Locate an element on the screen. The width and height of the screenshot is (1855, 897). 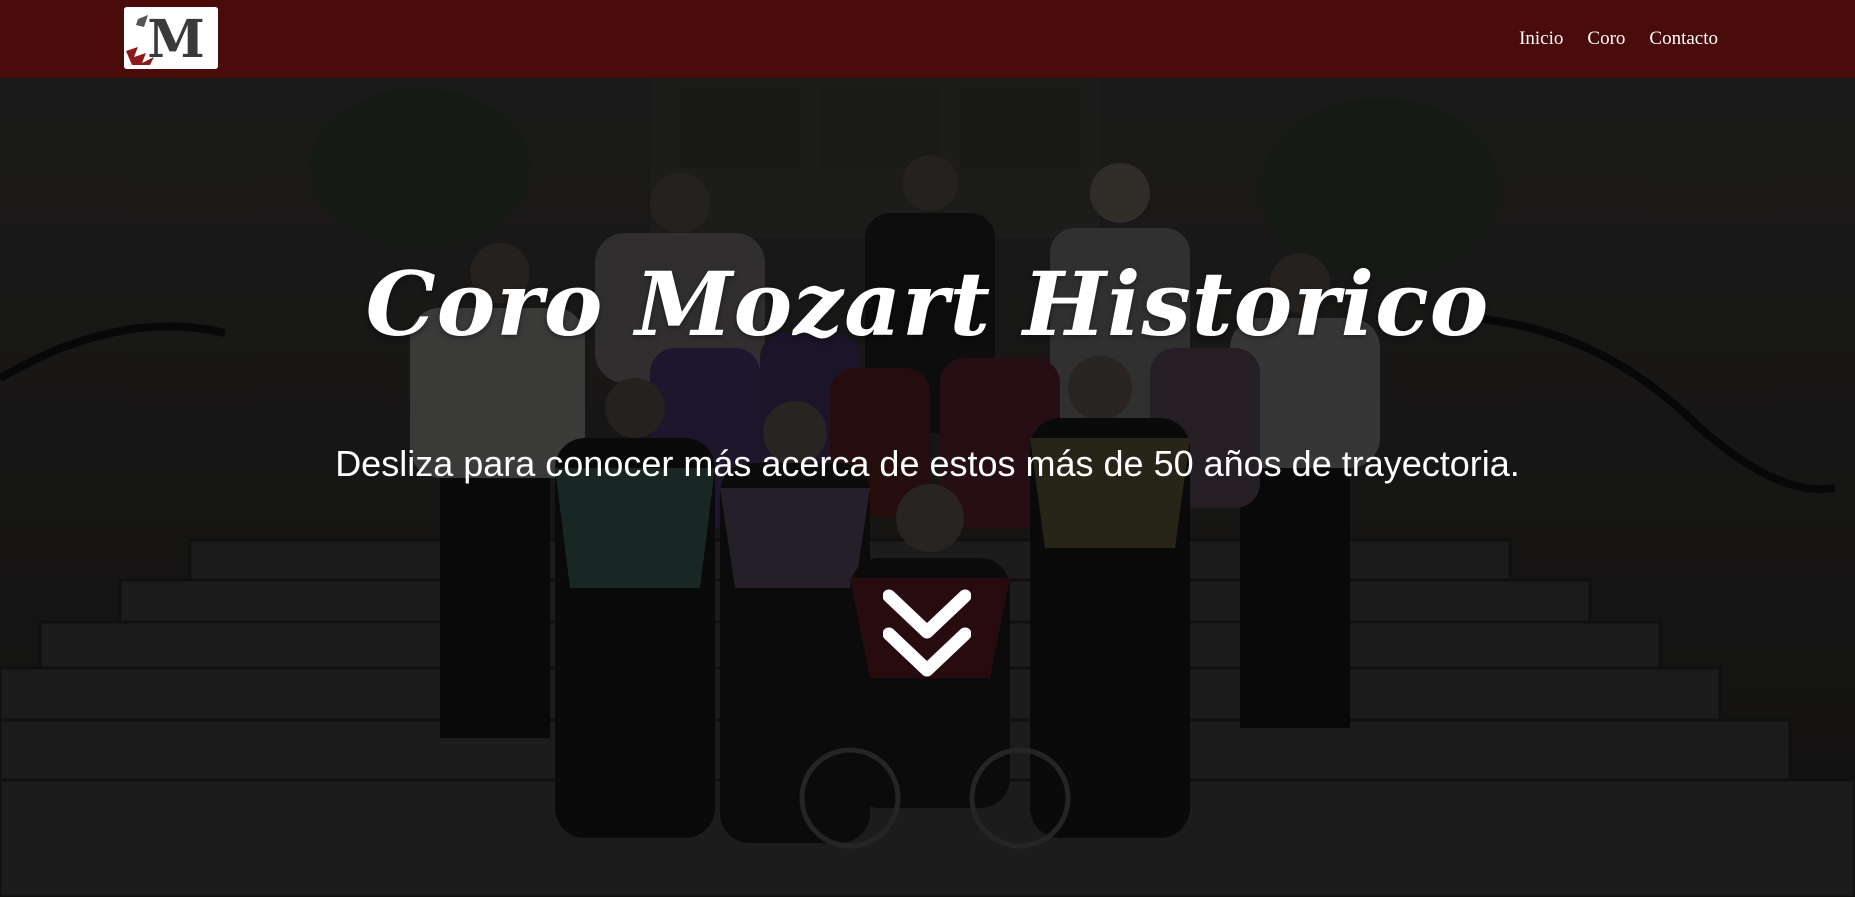
main-nav: Inicio Coro Contacto is located at coordinates (1618, 39).